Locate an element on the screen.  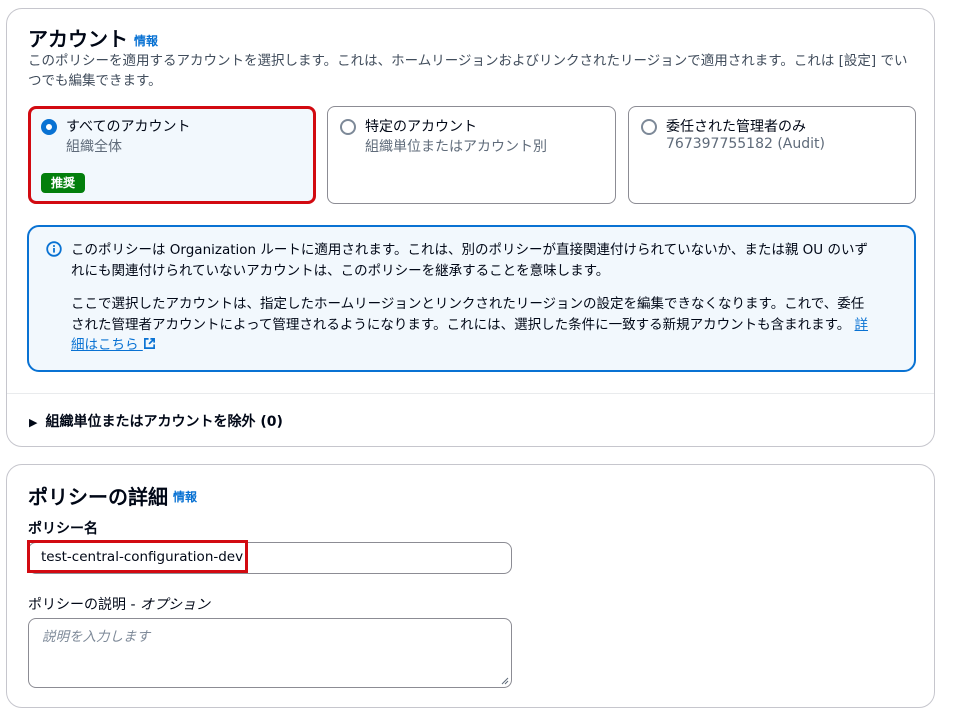
radio-specific-accounts is located at coordinates (348, 127).